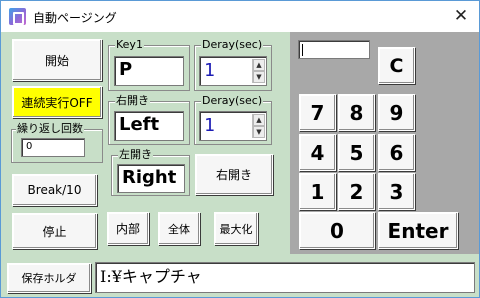  I want to click on delay1-spin-buttons: ▲ ▼, so click(258, 71).